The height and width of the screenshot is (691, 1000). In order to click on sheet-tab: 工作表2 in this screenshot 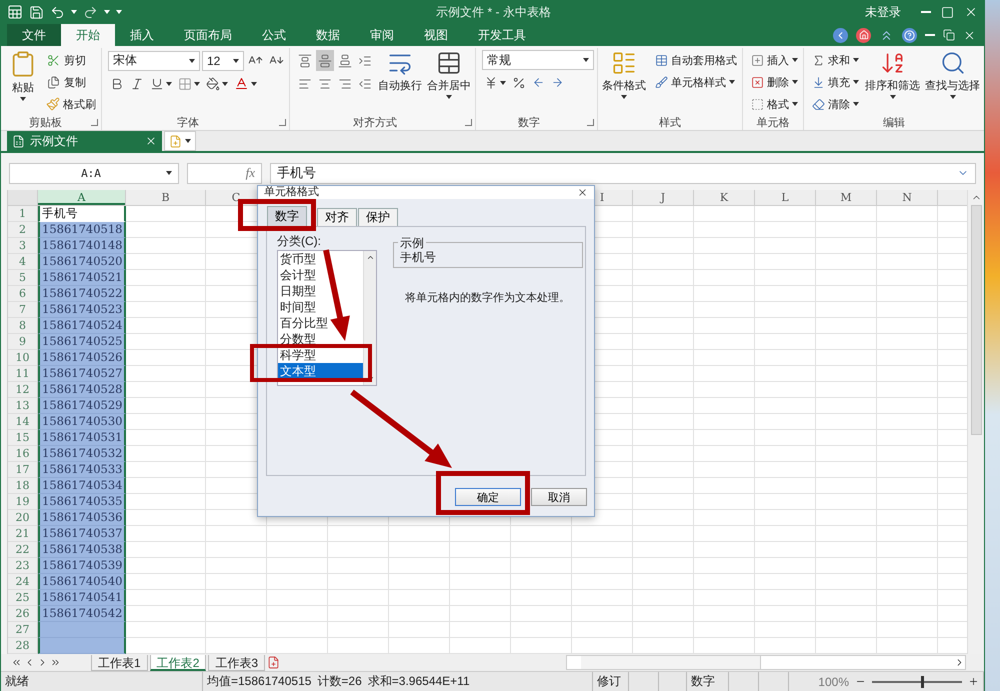, I will do `click(178, 662)`.